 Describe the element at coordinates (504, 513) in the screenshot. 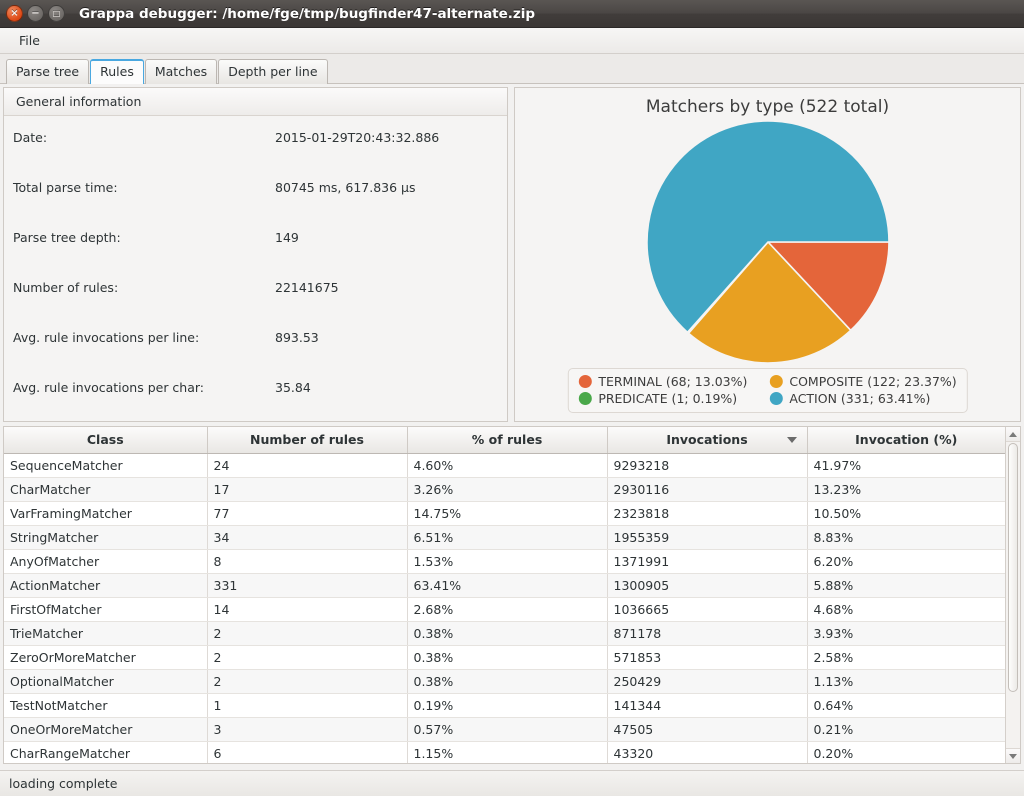

I see `table-row: VarFramingMatcher 77 14.75% 2323818 10.50%` at that location.